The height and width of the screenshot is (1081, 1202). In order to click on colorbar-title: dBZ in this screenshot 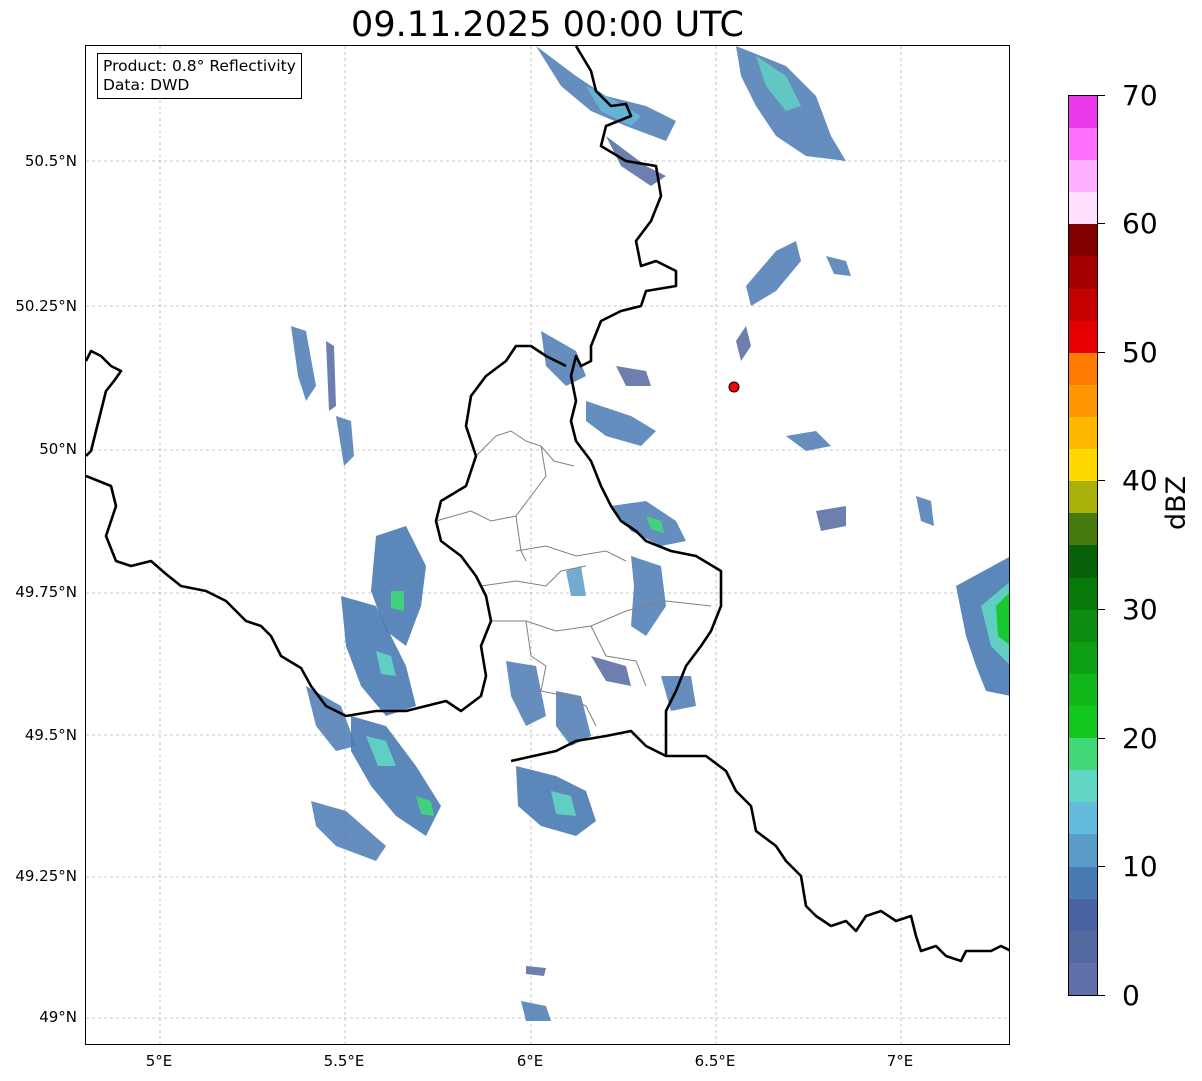, I will do `click(1176, 502)`.